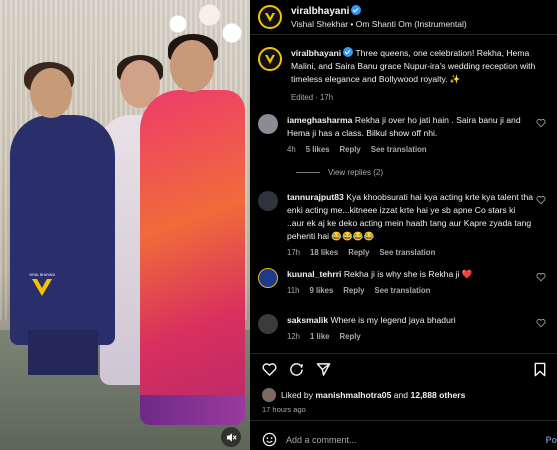 This screenshot has height=450, width=557. Describe the element at coordinates (42, 285) in the screenshot. I see `watermark-logo: VIRAL BHAYANI` at that location.